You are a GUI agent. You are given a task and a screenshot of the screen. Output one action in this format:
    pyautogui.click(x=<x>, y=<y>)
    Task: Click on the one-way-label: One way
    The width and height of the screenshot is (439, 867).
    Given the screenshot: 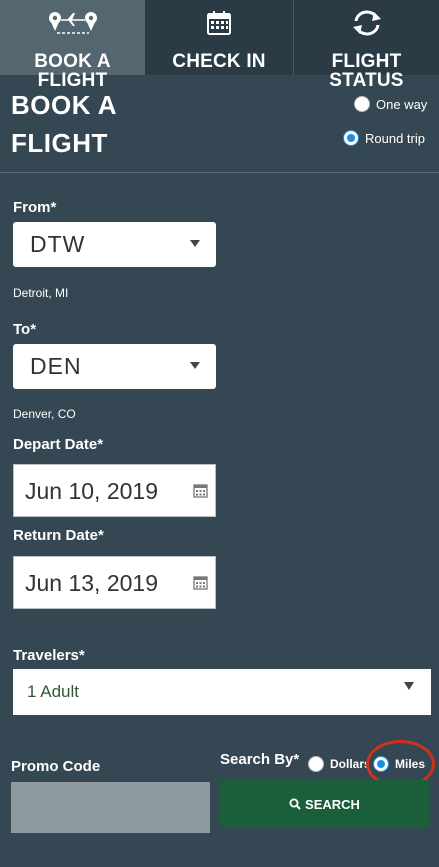 What is the action you would take?
    pyautogui.click(x=402, y=104)
    